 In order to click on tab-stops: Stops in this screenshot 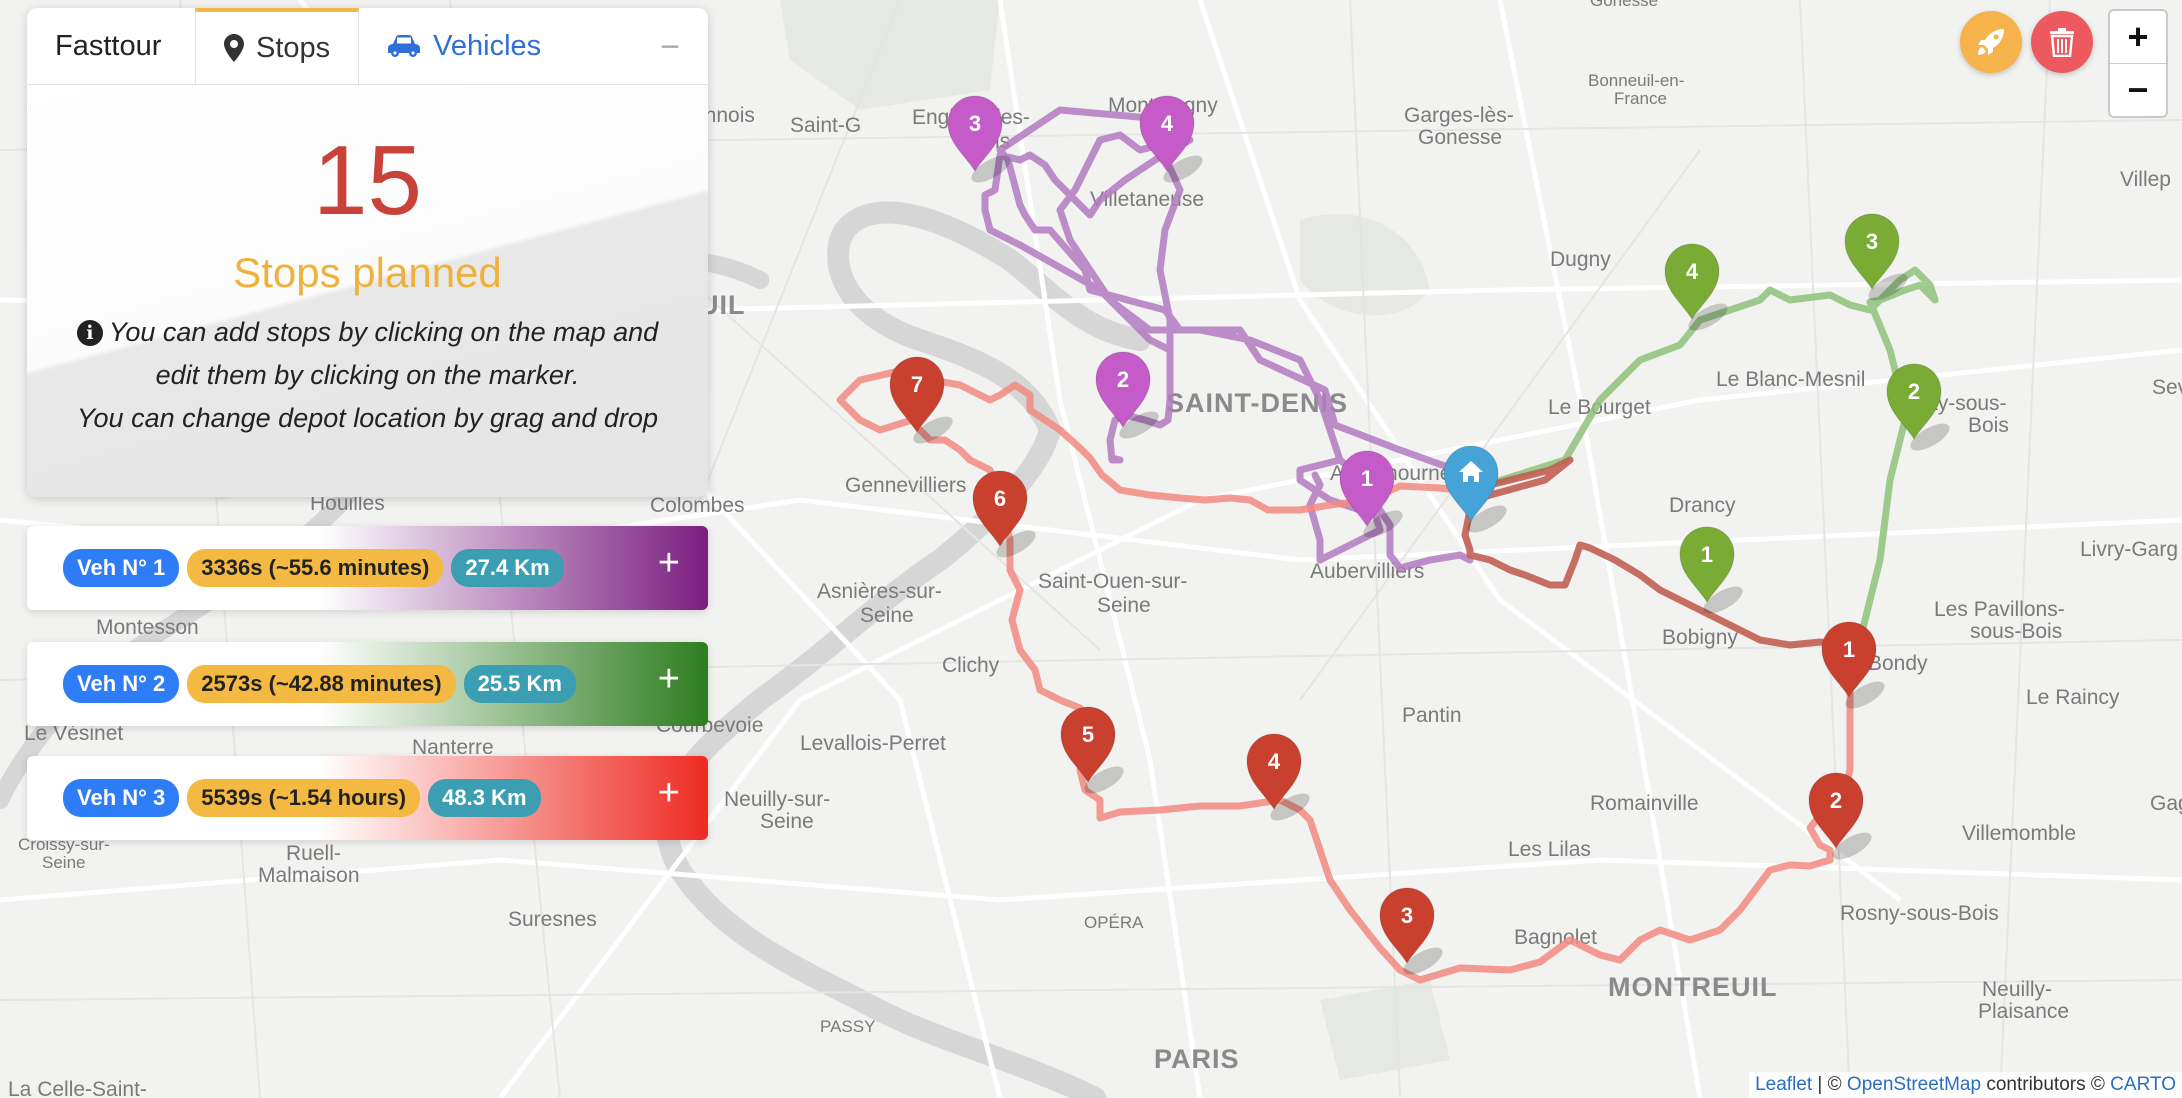, I will do `click(277, 46)`.